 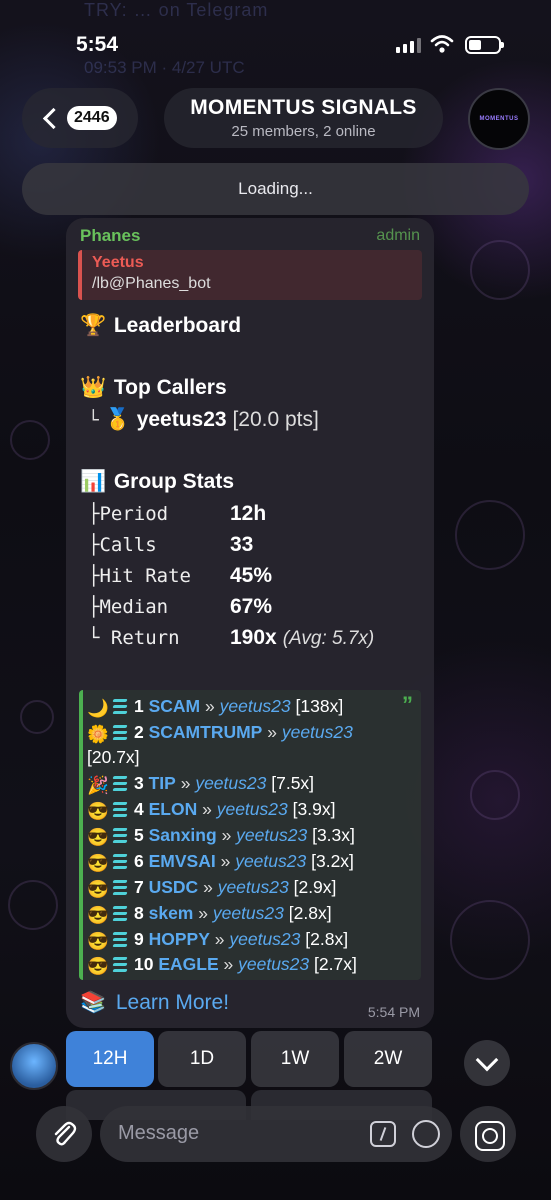 I want to click on call-rank: 9, so click(x=139, y=939).